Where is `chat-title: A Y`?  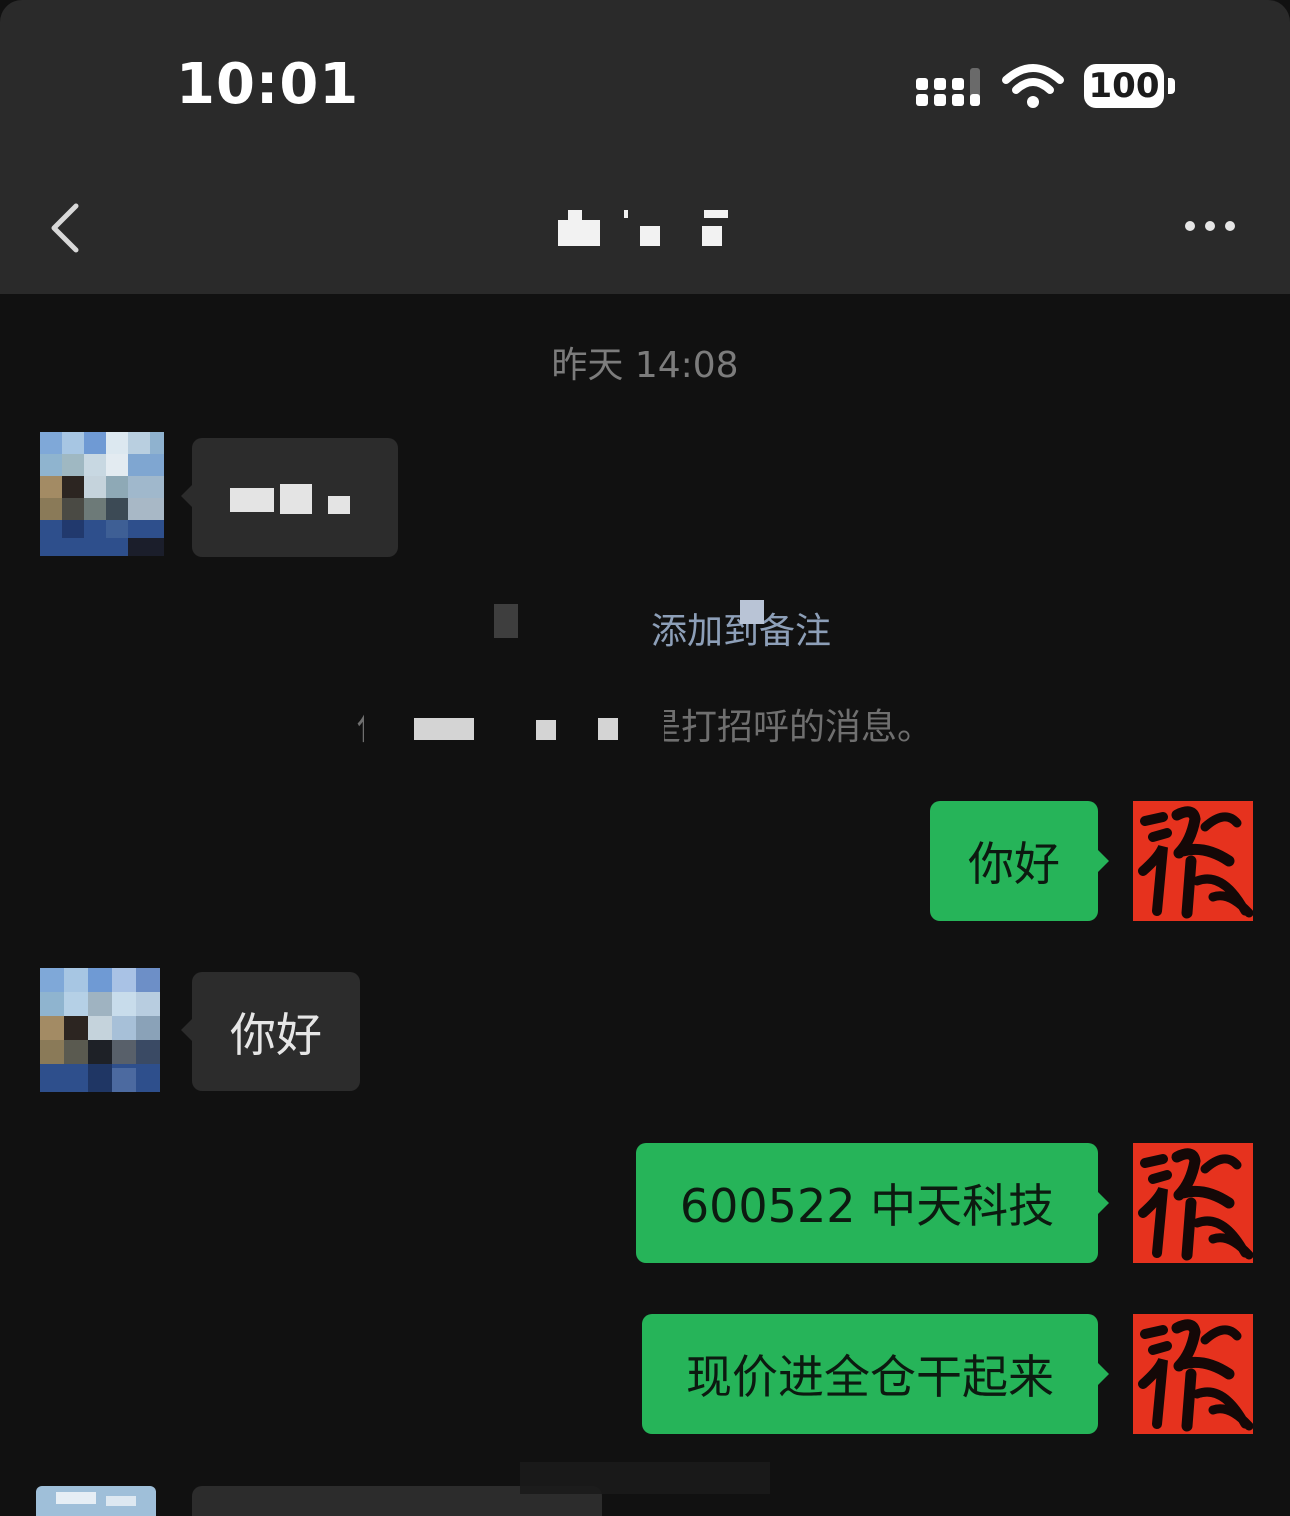
chat-title: A Y is located at coordinates (645, 230).